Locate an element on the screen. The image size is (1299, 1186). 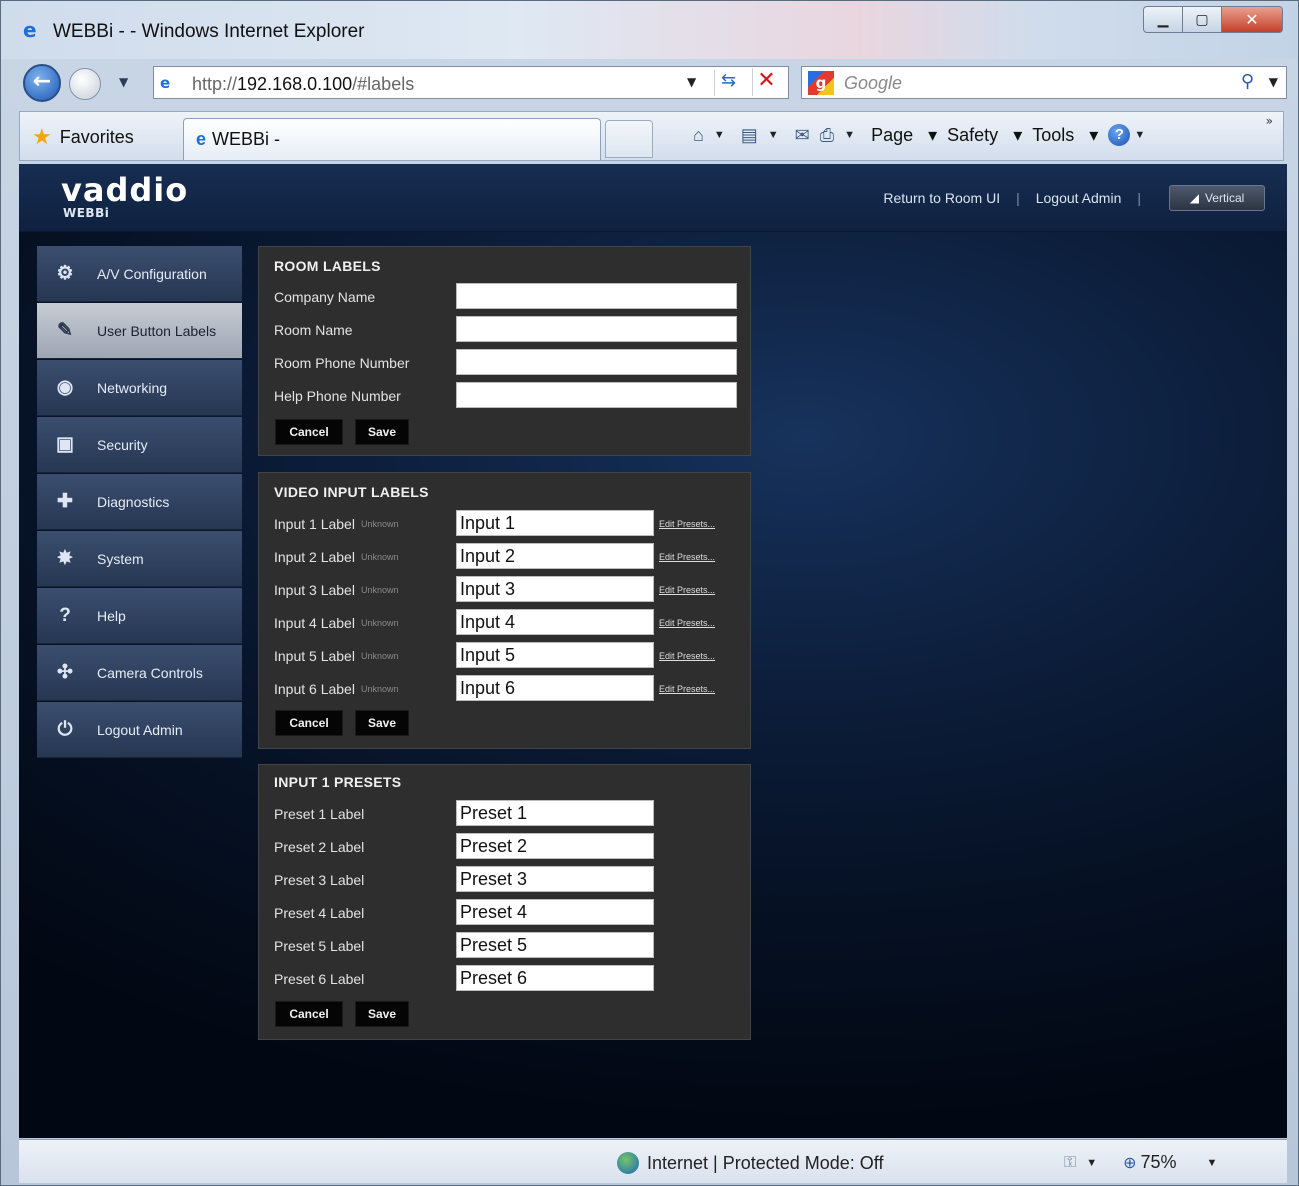
maximize-button: ▢ is located at coordinates (1202, 19).